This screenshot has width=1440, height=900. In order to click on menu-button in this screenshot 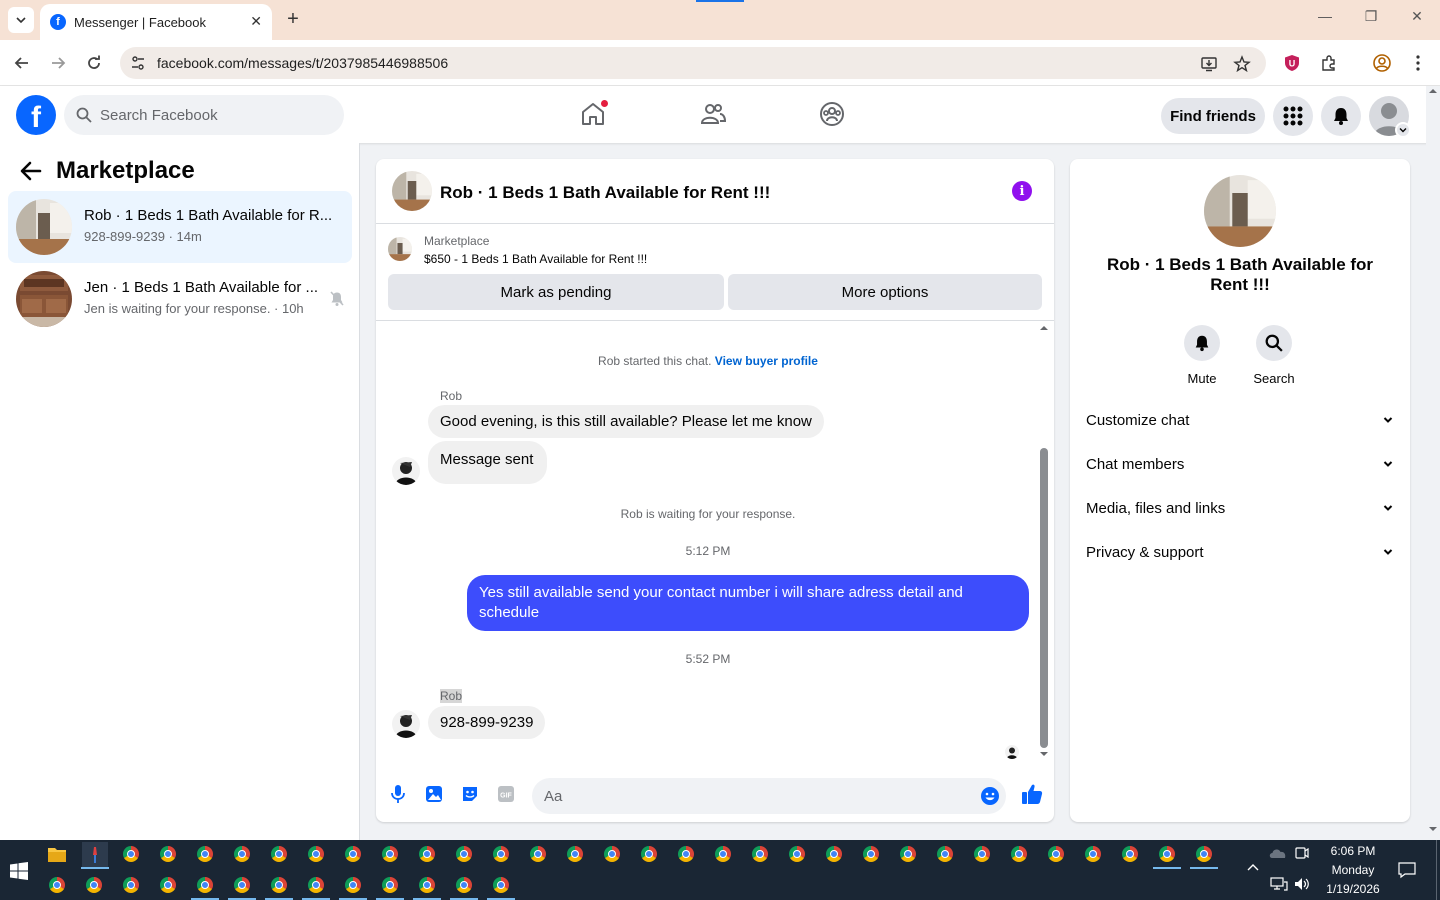, I will do `click(1293, 116)`.